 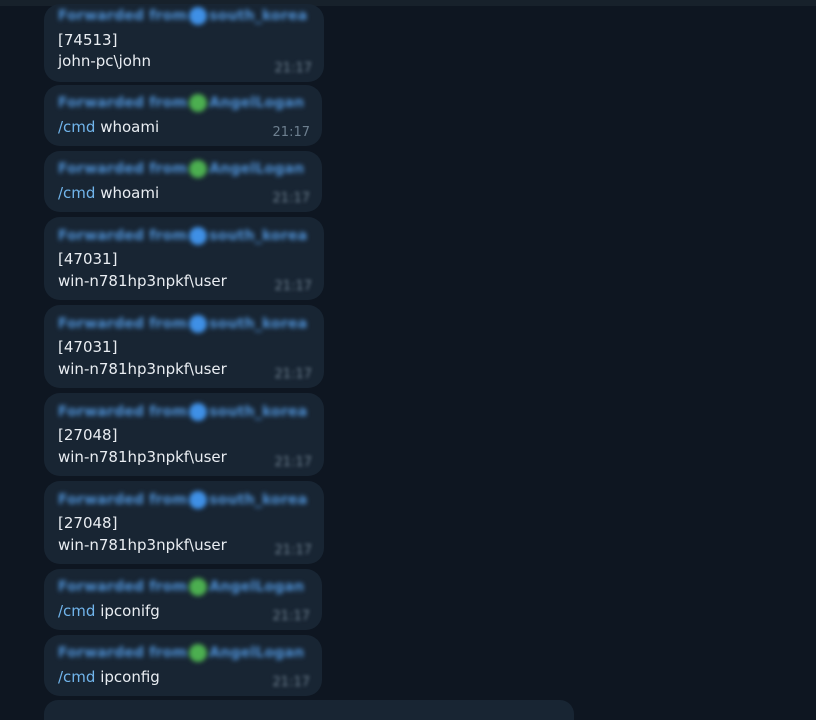 What do you see at coordinates (130, 677) in the screenshot?
I see `command-argument: ipconfig` at bounding box center [130, 677].